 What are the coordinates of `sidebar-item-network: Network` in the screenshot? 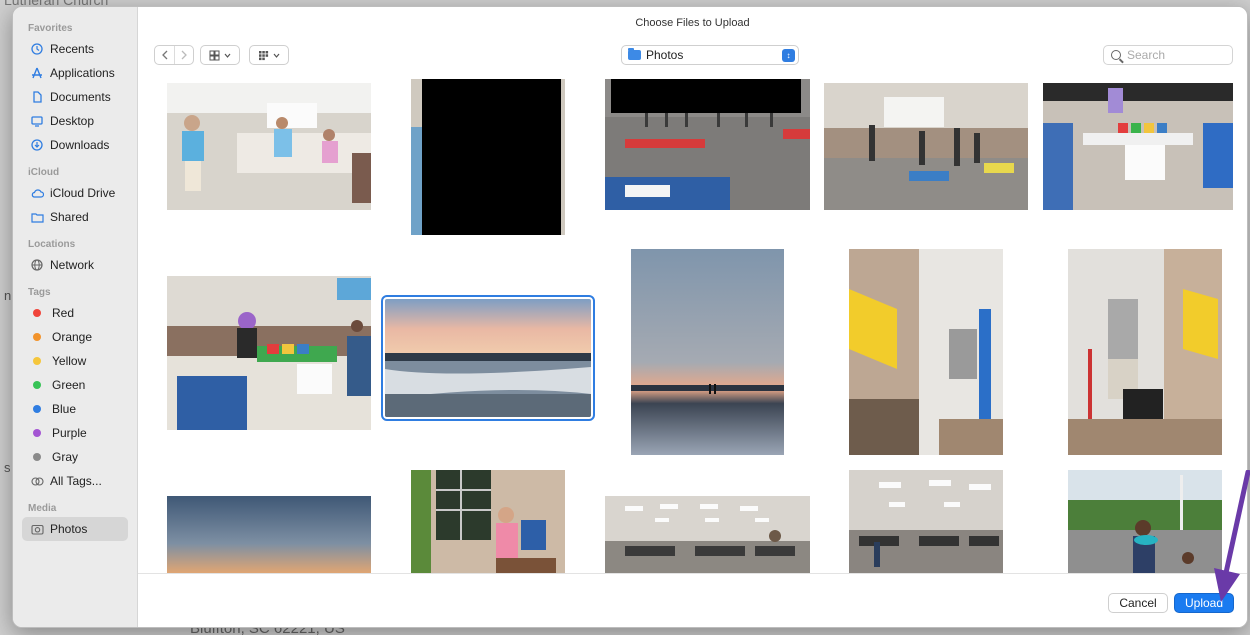 It's located at (75, 265).